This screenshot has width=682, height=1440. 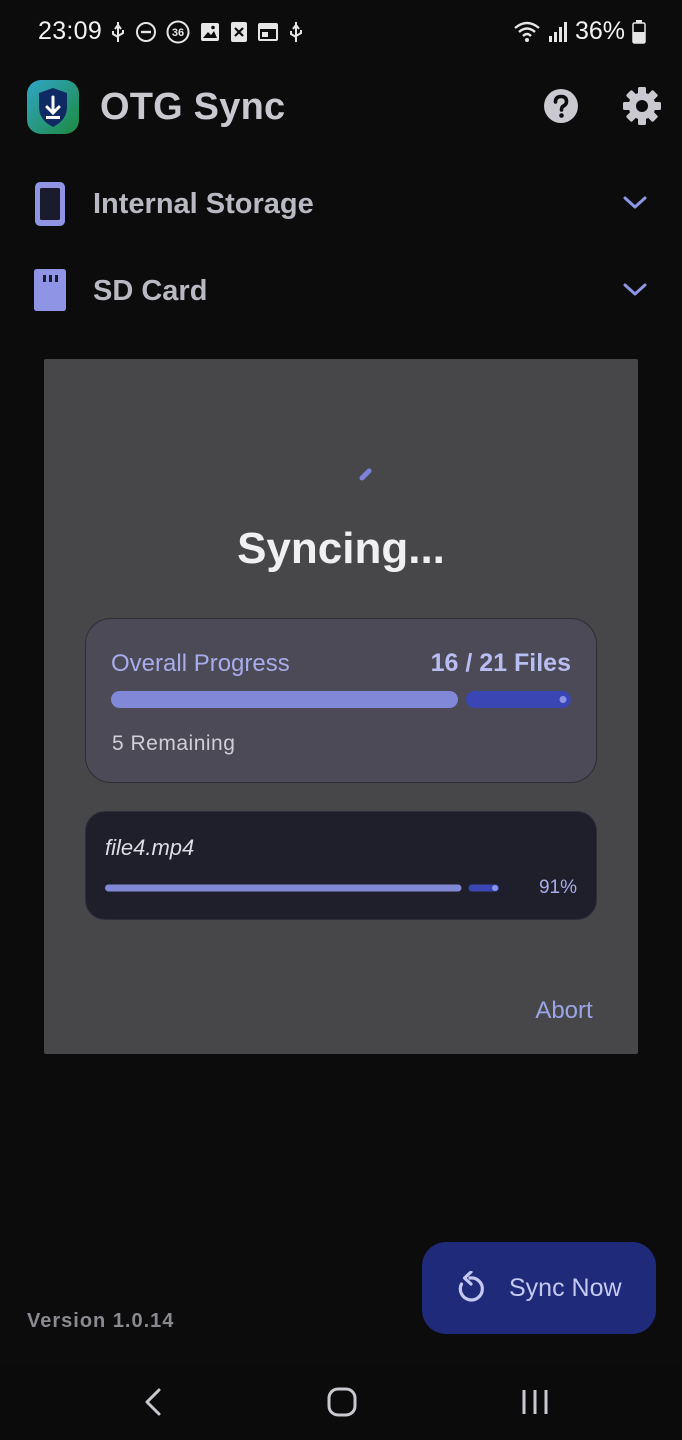 What do you see at coordinates (154, 1402) in the screenshot?
I see `back-icon` at bounding box center [154, 1402].